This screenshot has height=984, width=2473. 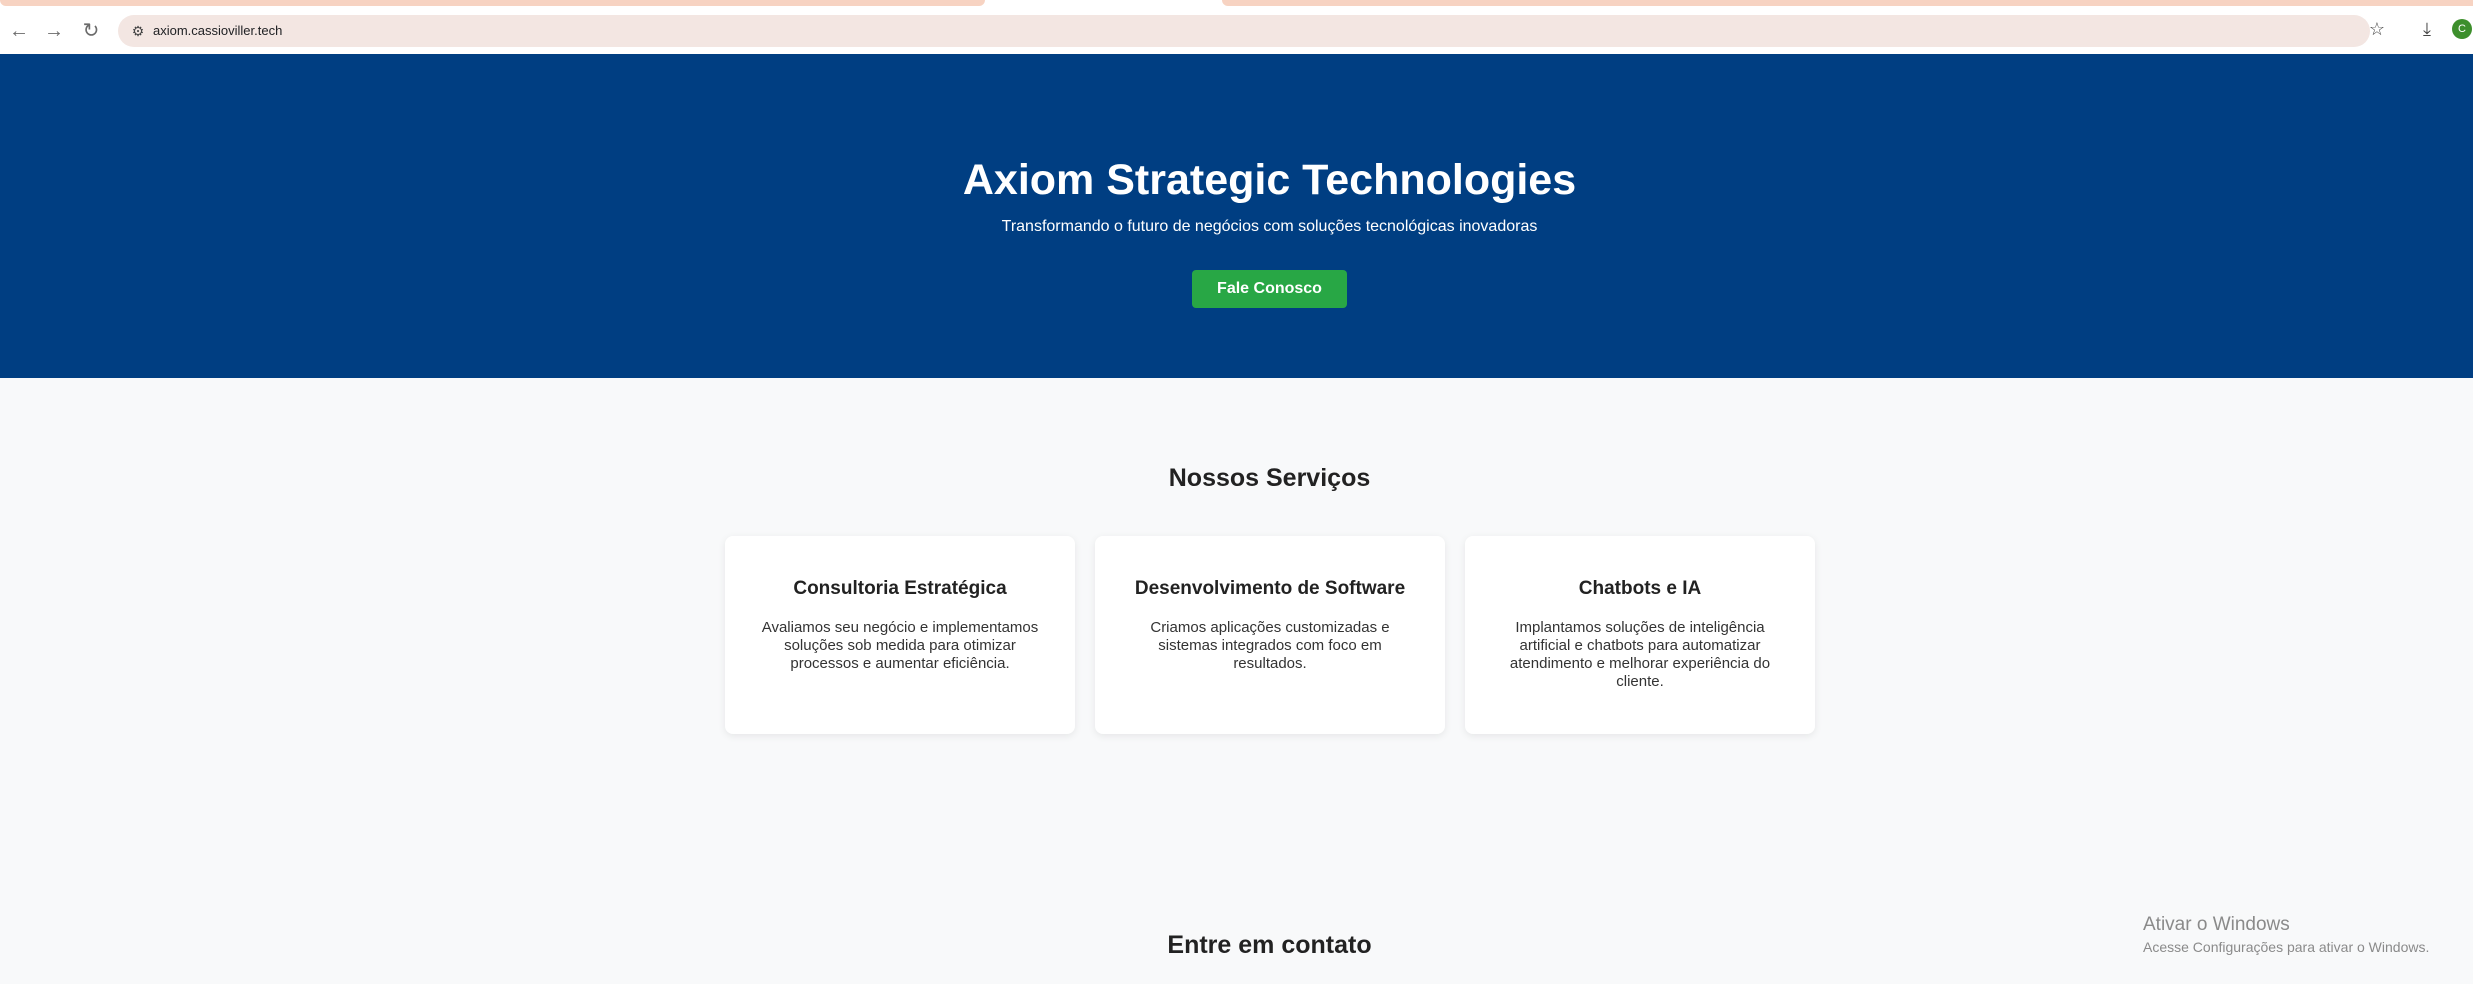 What do you see at coordinates (1640, 588) in the screenshot?
I see `service-card-title: Chatbots e IA` at bounding box center [1640, 588].